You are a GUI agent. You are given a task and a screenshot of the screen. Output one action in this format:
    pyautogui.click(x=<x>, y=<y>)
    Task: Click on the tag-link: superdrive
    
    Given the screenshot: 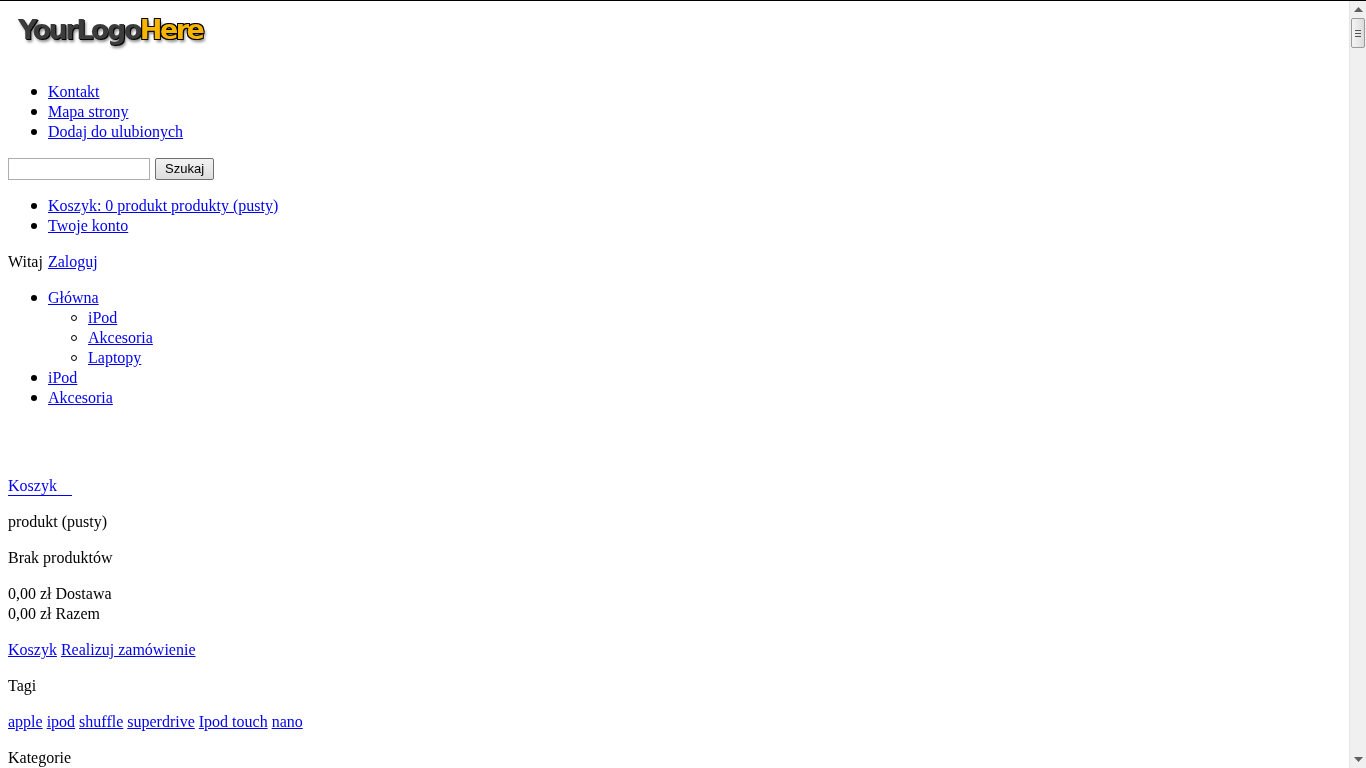 What is the action you would take?
    pyautogui.click(x=161, y=722)
    